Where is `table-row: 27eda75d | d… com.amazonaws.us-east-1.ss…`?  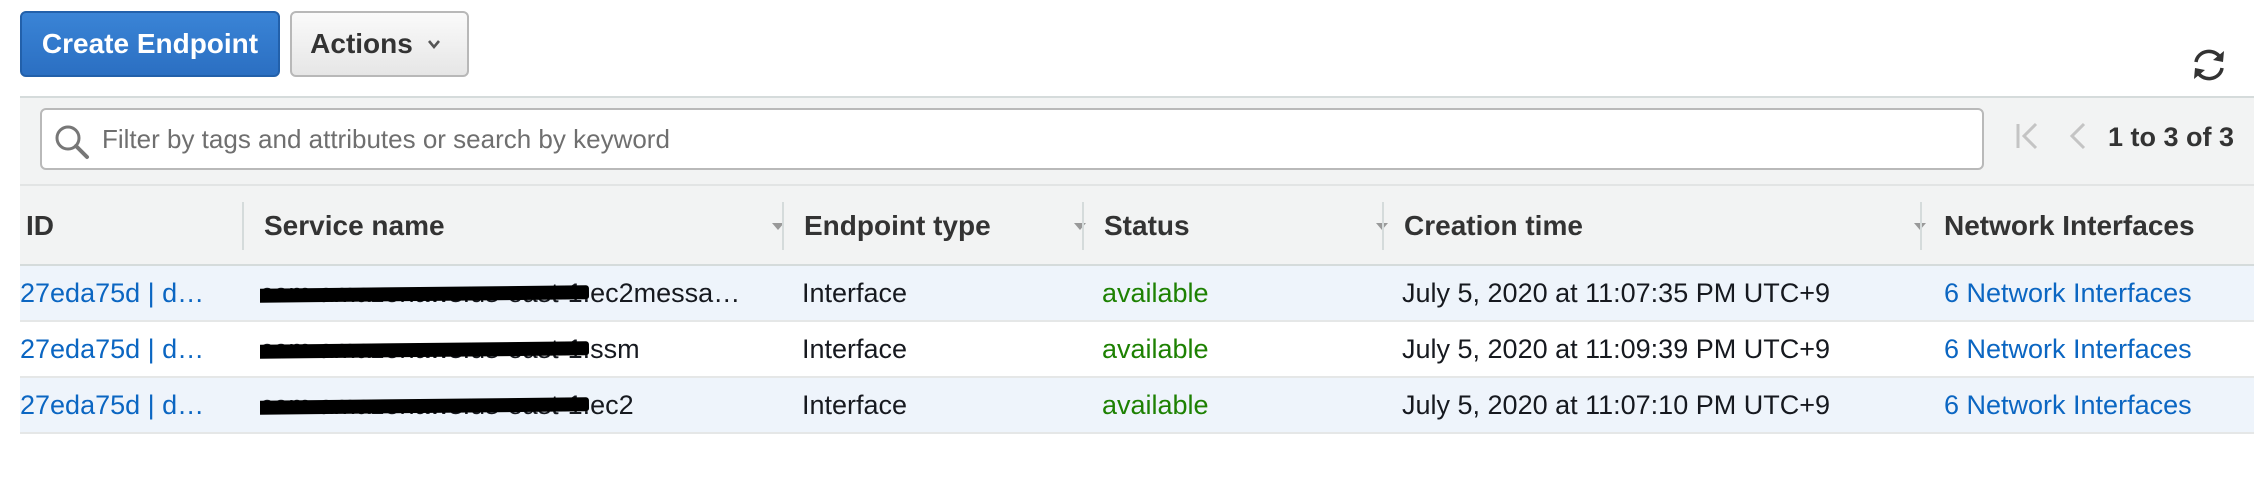
table-row: 27eda75d | d… com.amazonaws.us-east-1.ss… is located at coordinates (1137, 350).